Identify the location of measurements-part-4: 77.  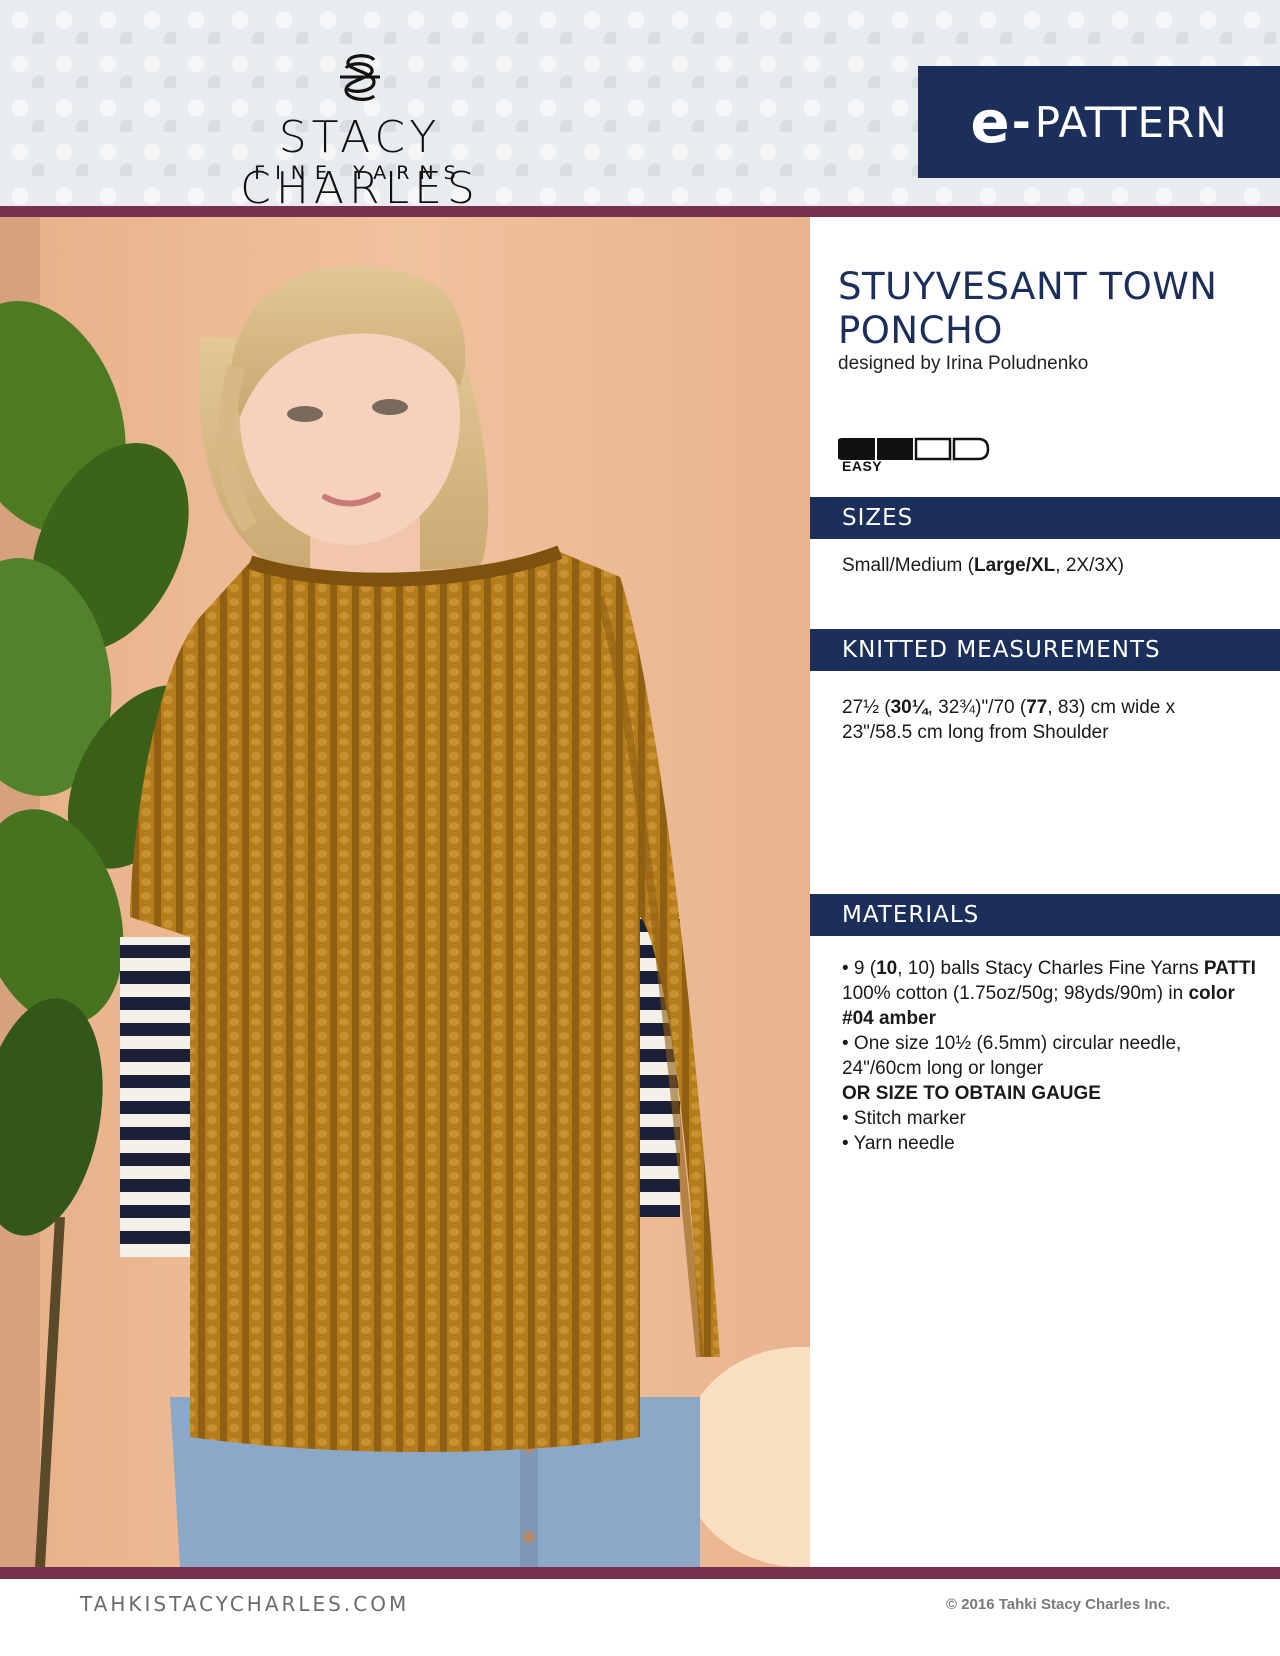
(1037, 707).